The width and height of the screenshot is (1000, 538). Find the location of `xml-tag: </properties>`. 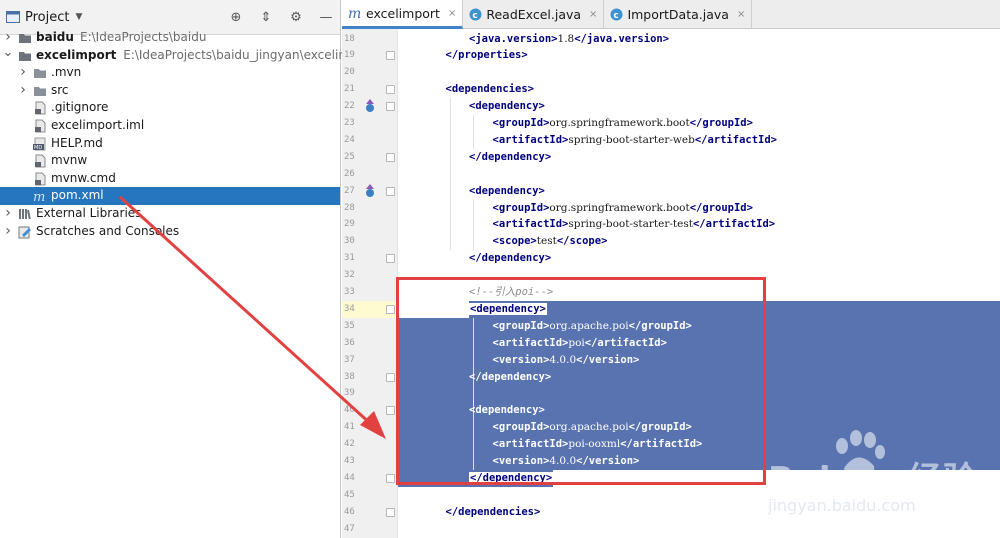

xml-tag: </properties> is located at coordinates (486, 55).